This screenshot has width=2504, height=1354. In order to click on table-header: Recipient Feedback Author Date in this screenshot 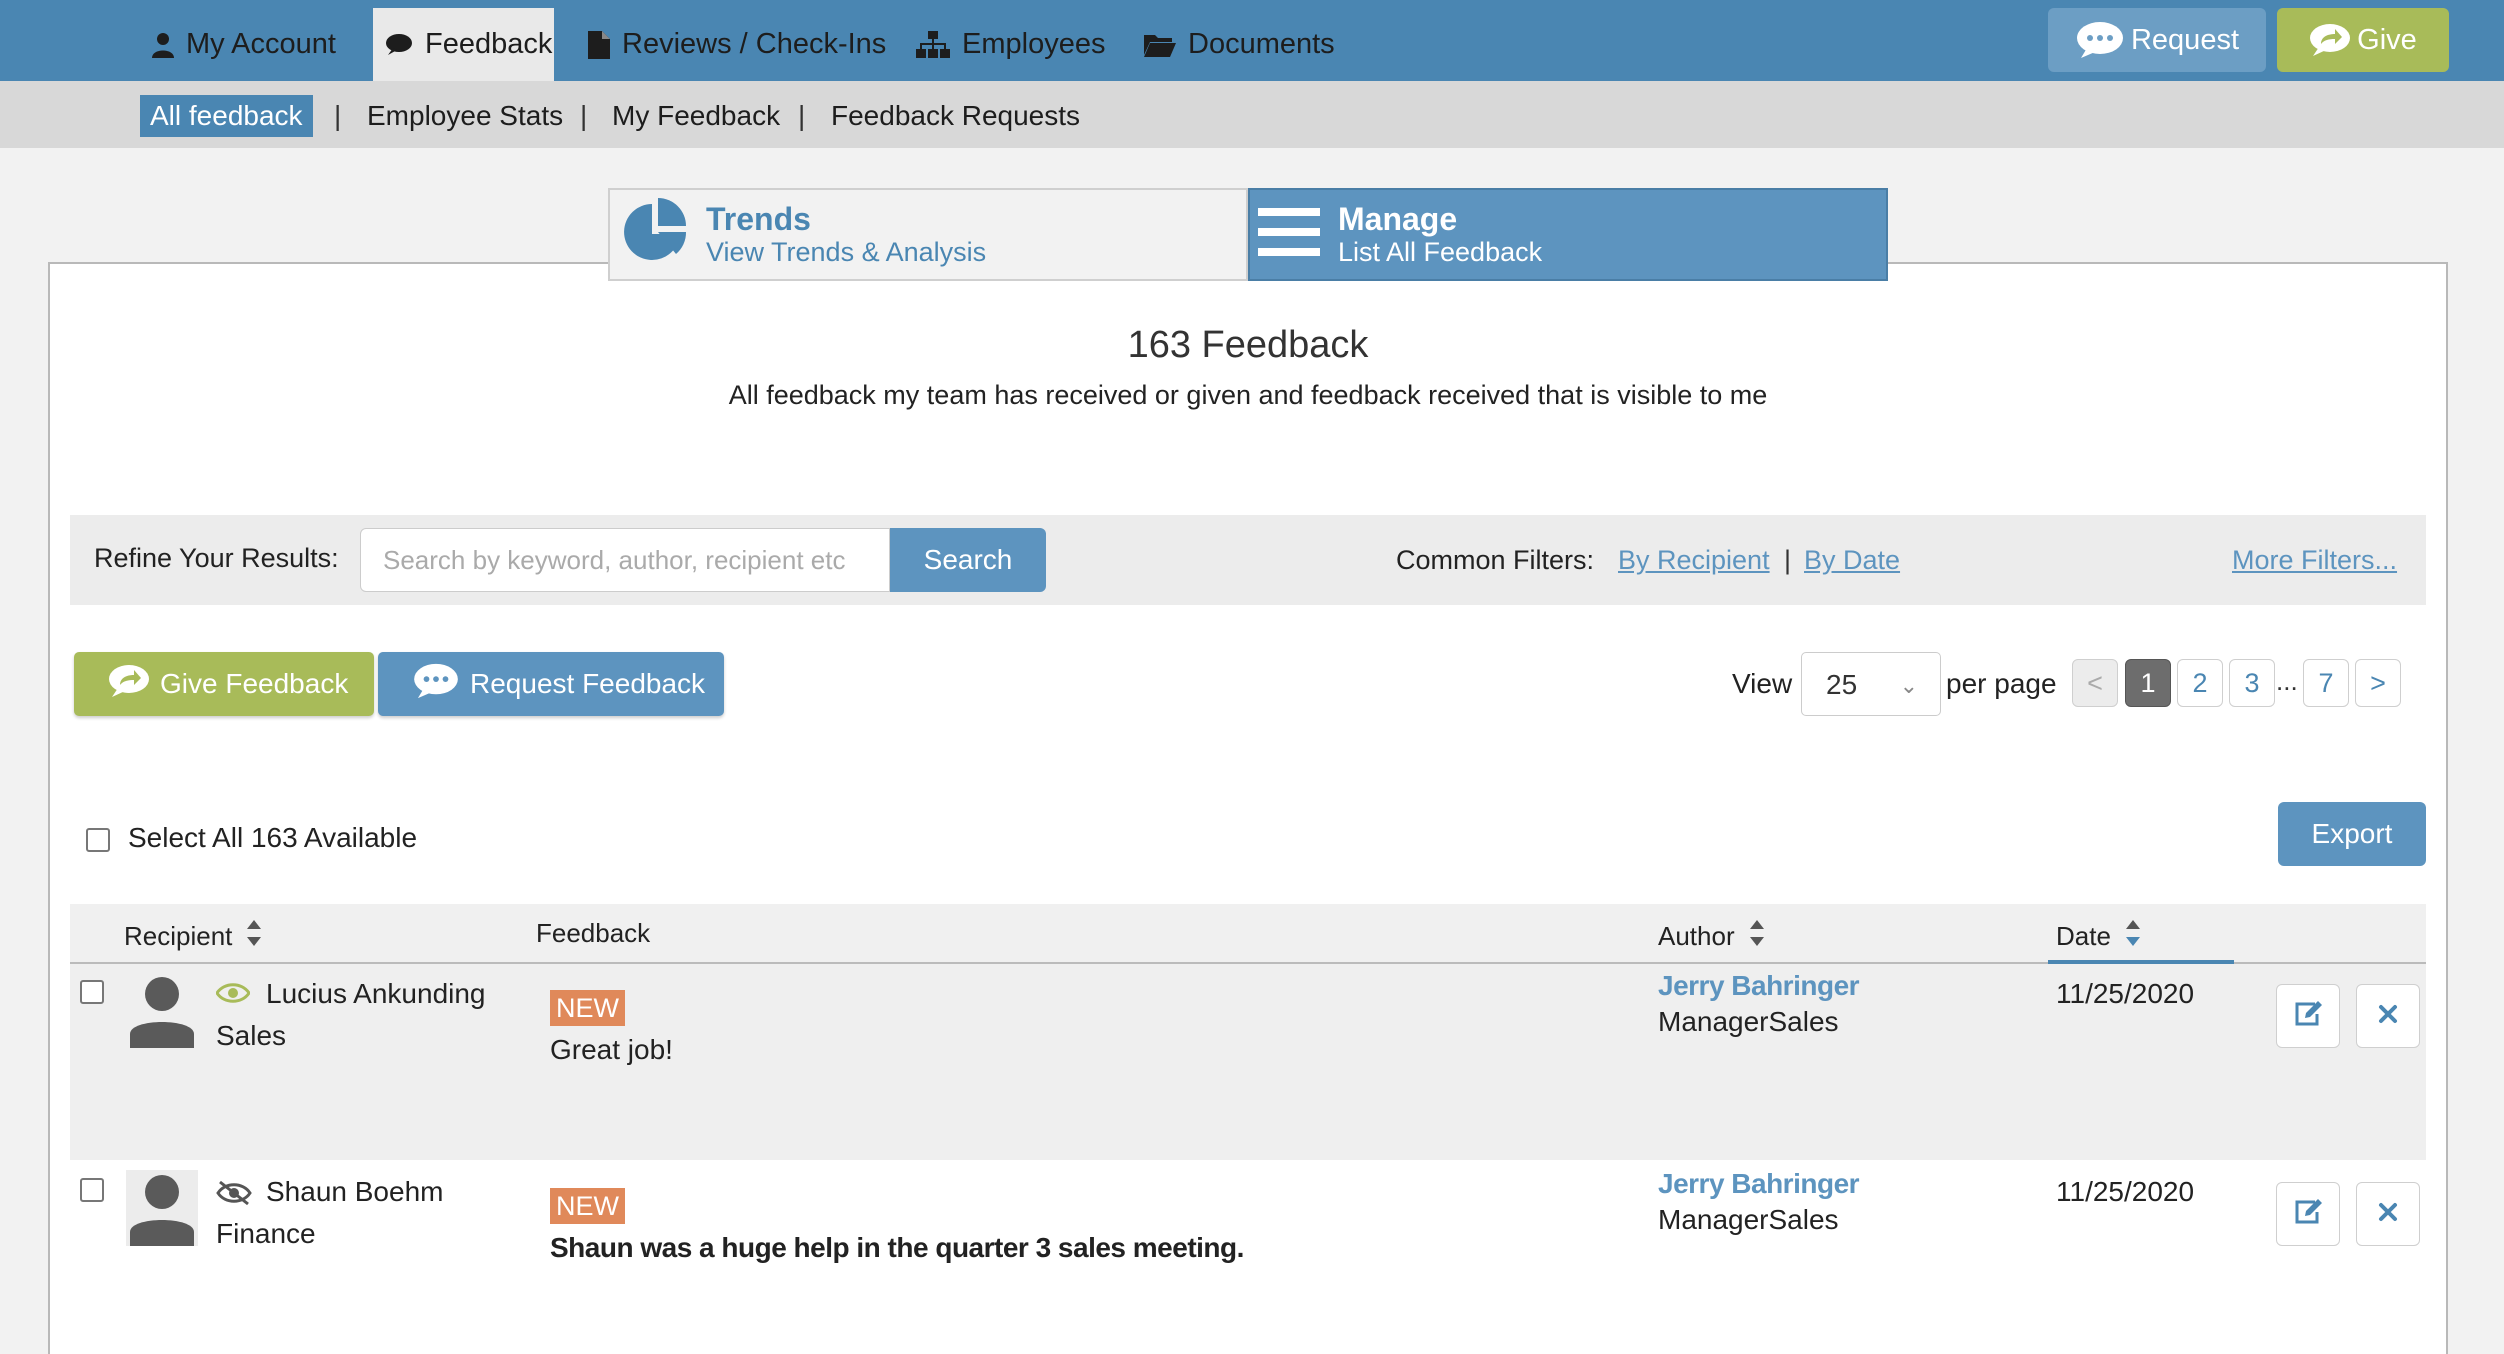, I will do `click(1248, 934)`.